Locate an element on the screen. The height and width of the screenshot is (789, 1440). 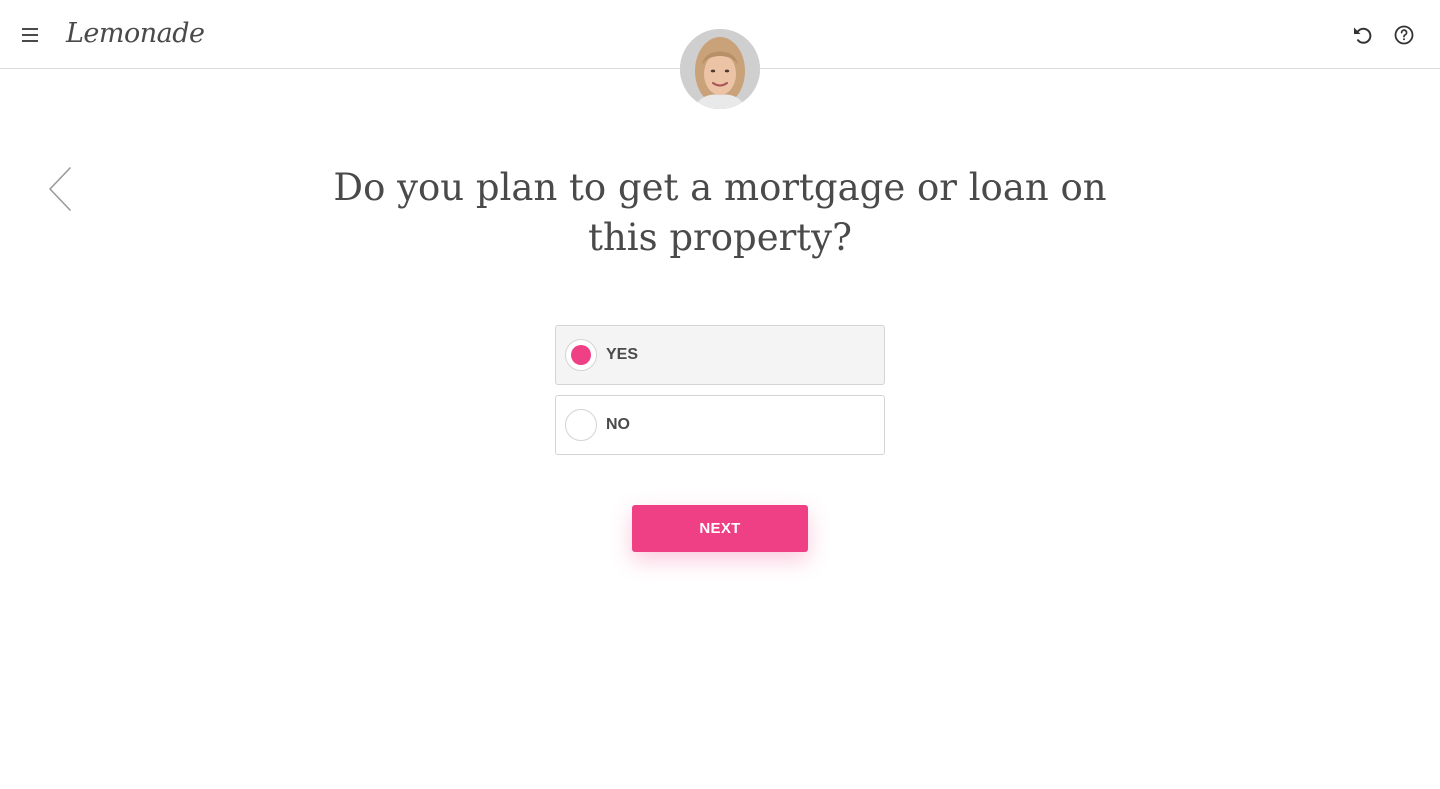
radio-yes is located at coordinates (581, 355).